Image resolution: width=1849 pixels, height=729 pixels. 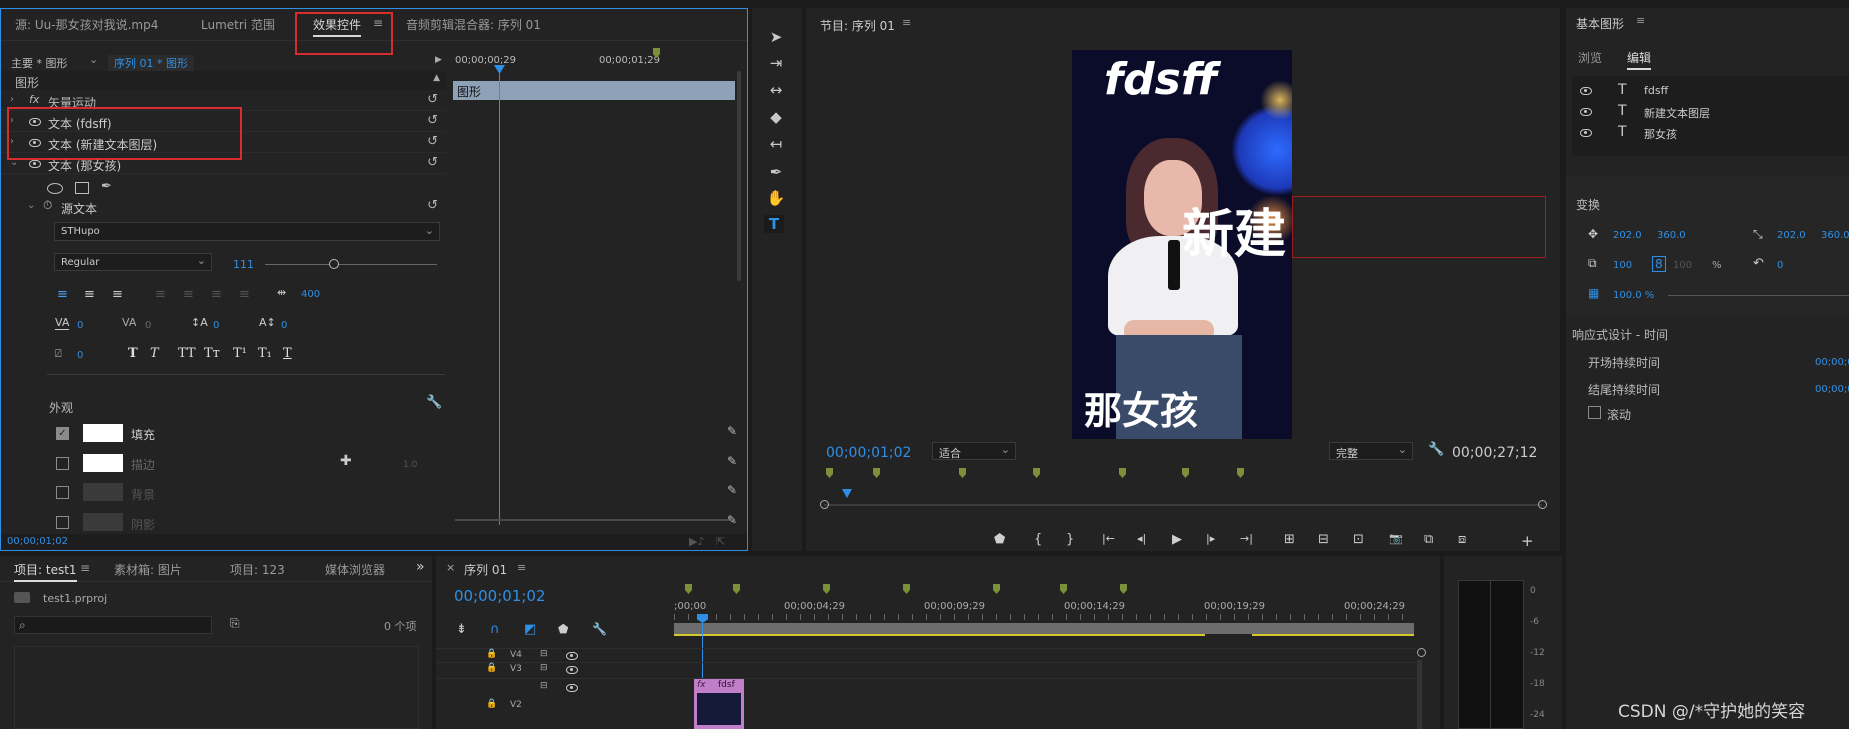 What do you see at coordinates (1640, 20) in the screenshot?
I see `eg-menu-icon: ≡` at bounding box center [1640, 20].